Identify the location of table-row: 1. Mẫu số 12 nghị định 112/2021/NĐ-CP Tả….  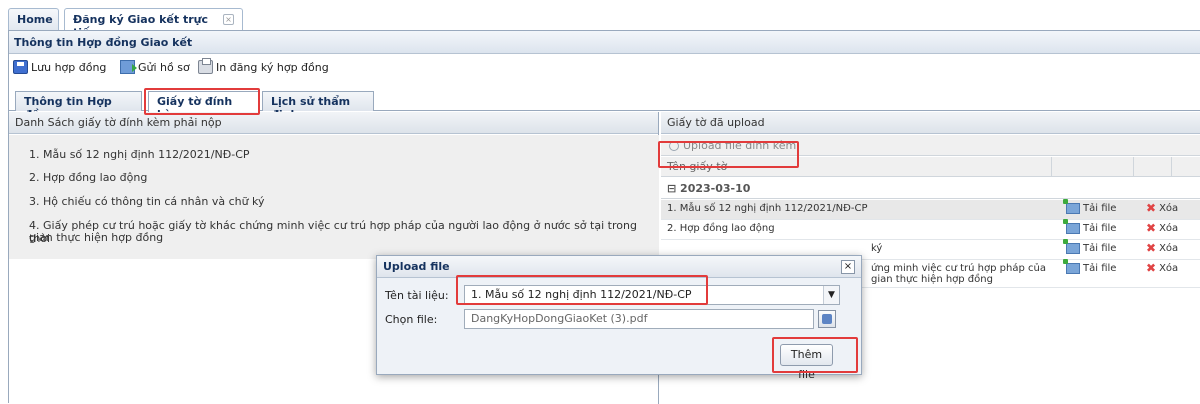
(930, 209).